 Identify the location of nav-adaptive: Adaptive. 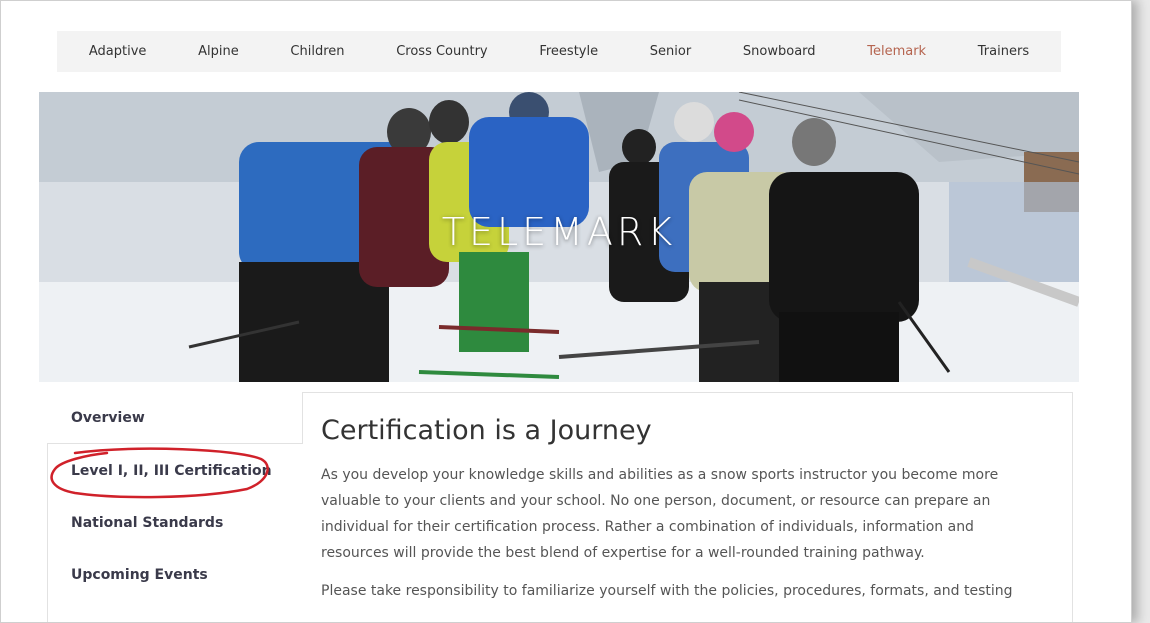
(118, 51).